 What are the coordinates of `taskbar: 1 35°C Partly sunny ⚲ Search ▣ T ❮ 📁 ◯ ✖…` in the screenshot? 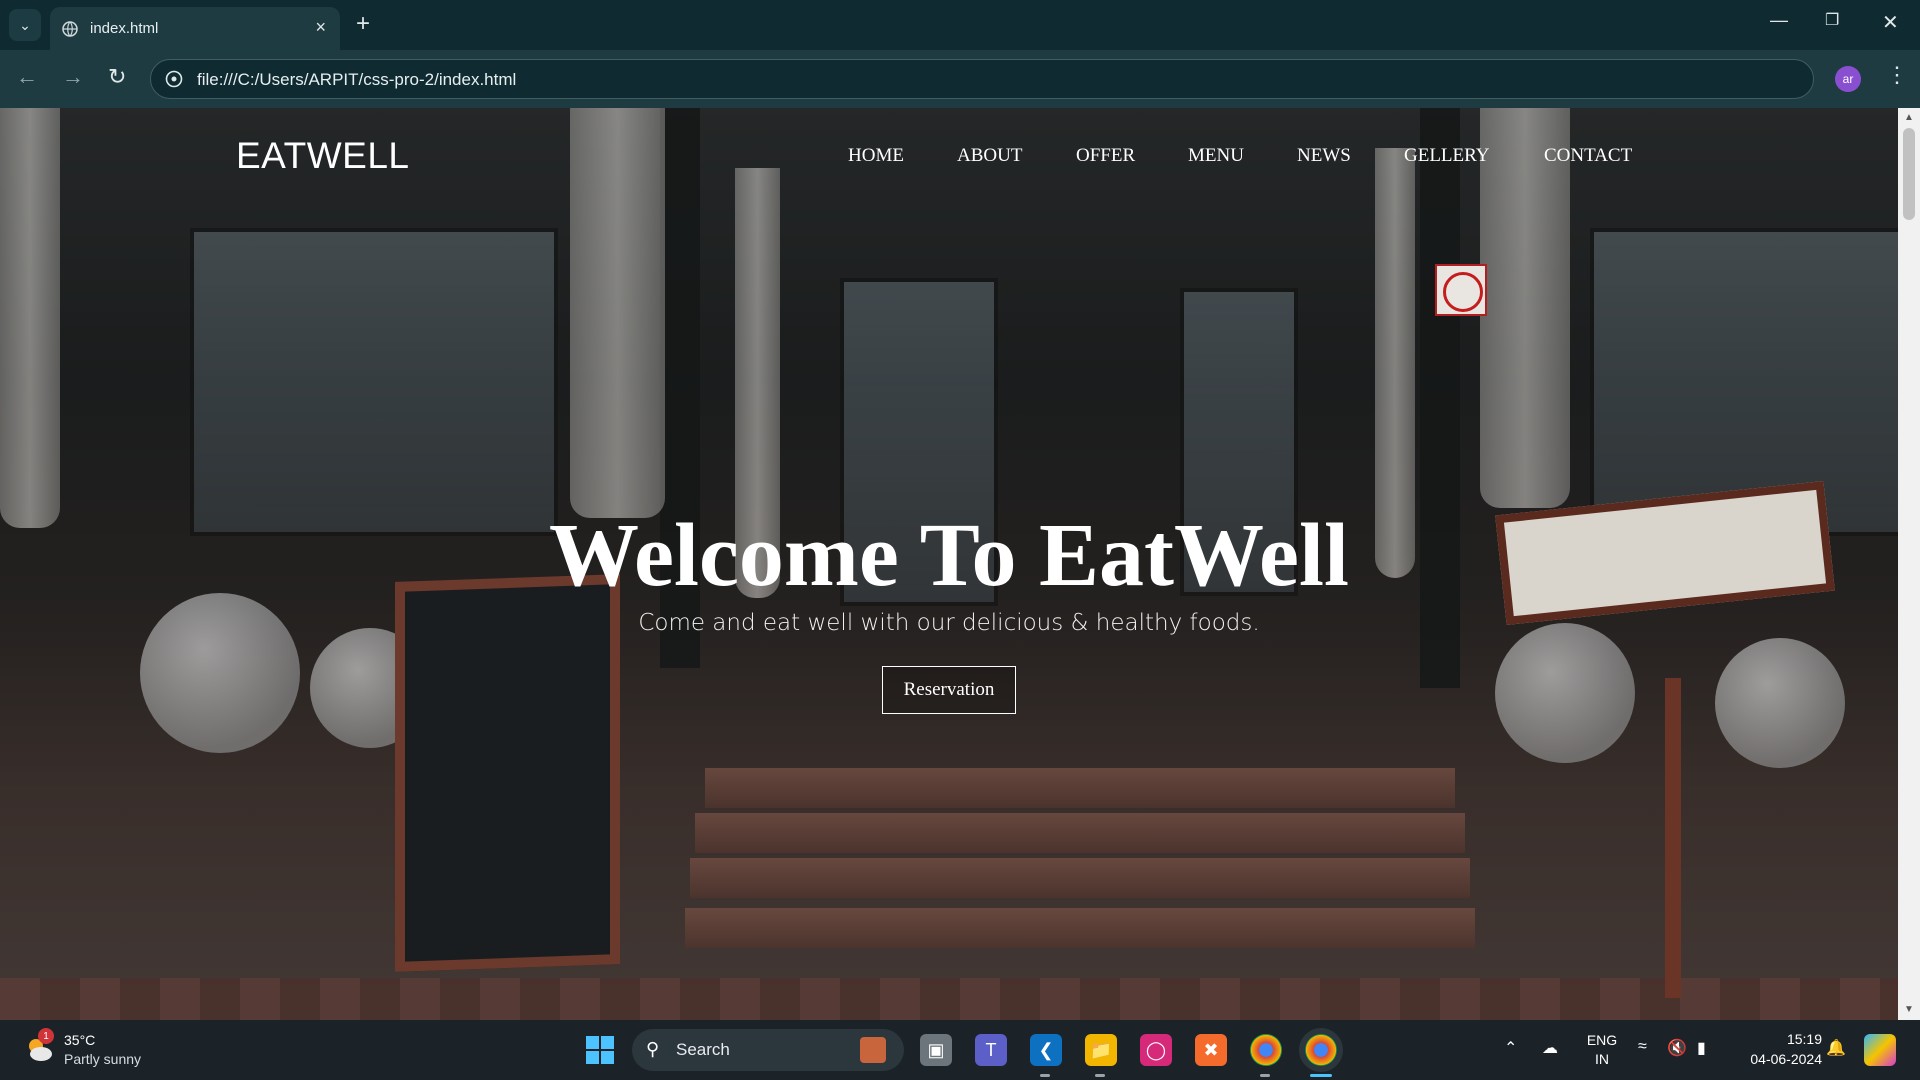 It's located at (960, 1050).